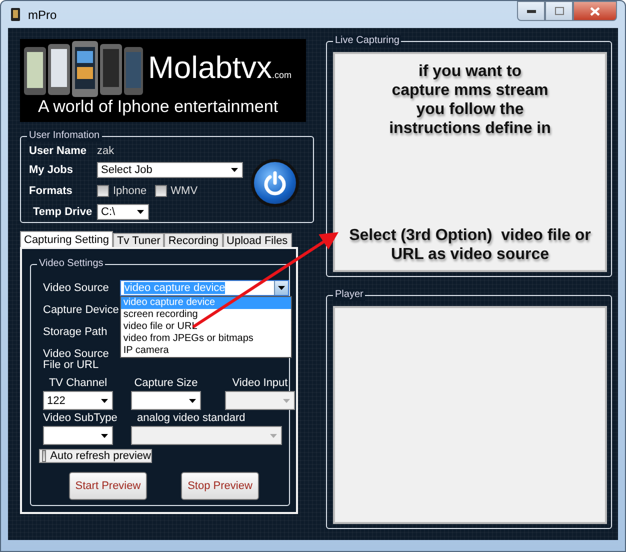 This screenshot has height=552, width=626. I want to click on app-icon, so click(15, 14).